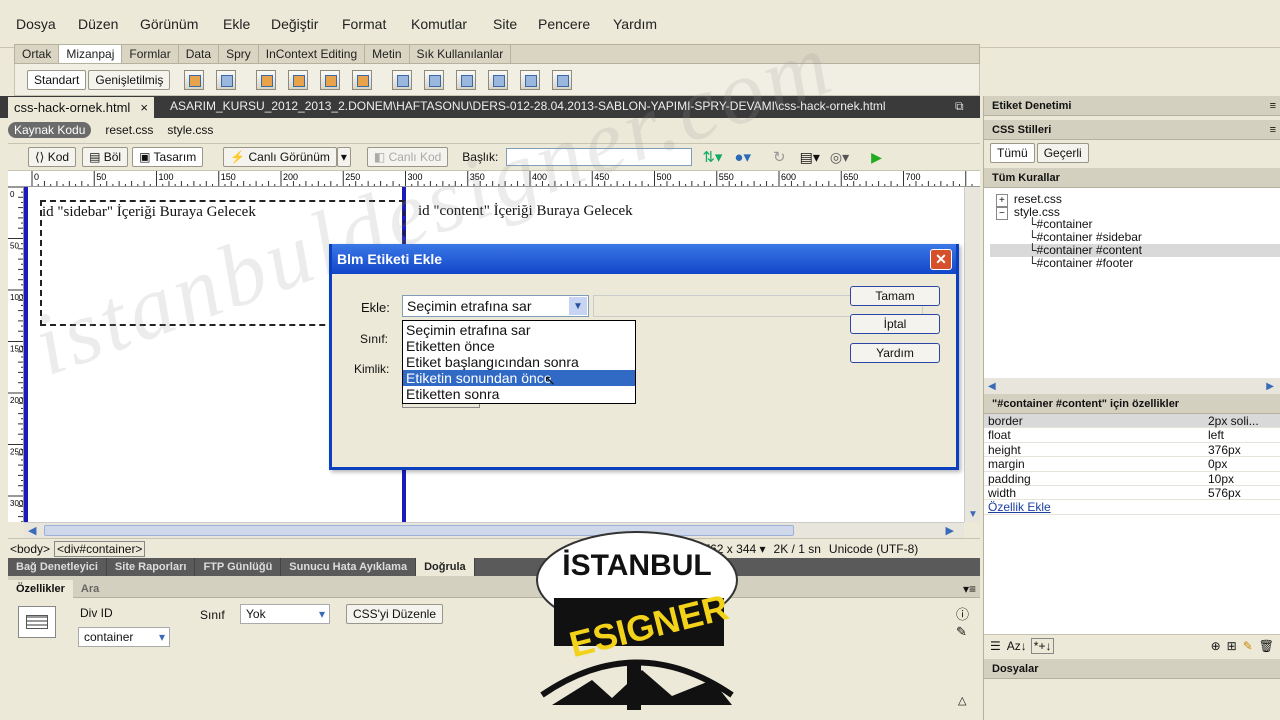 The width and height of the screenshot is (1280, 720). Describe the element at coordinates (151, 567) in the screenshot. I see `results-tab-site-reports: Site Raporları` at that location.